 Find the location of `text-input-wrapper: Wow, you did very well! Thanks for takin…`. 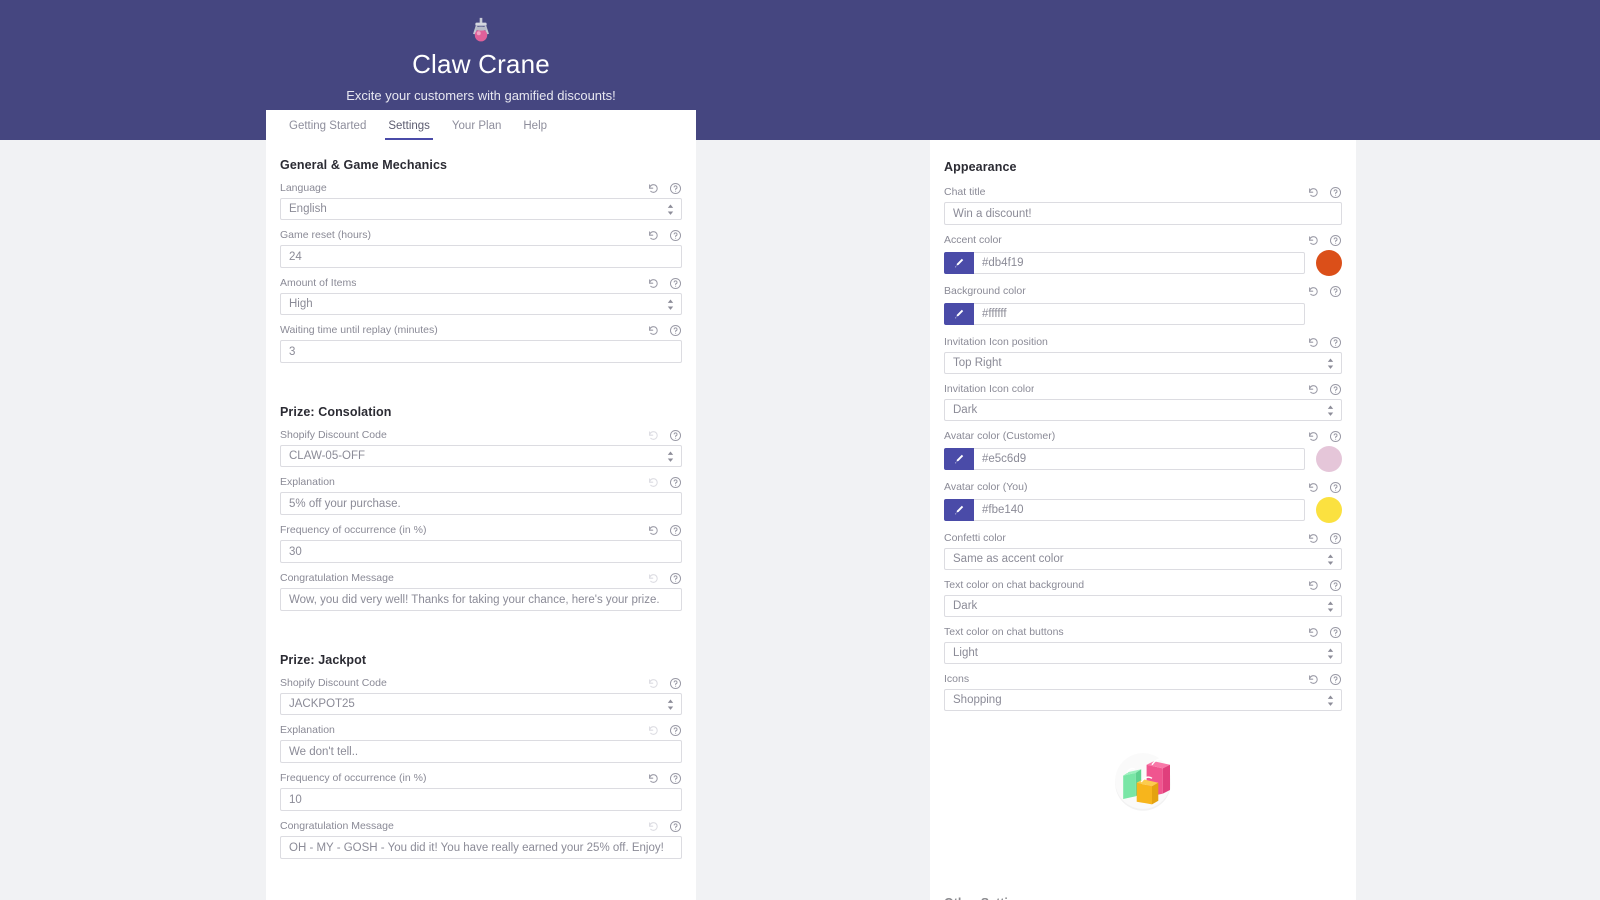

text-input-wrapper: Wow, you did very well! Thanks for takin… is located at coordinates (481, 599).